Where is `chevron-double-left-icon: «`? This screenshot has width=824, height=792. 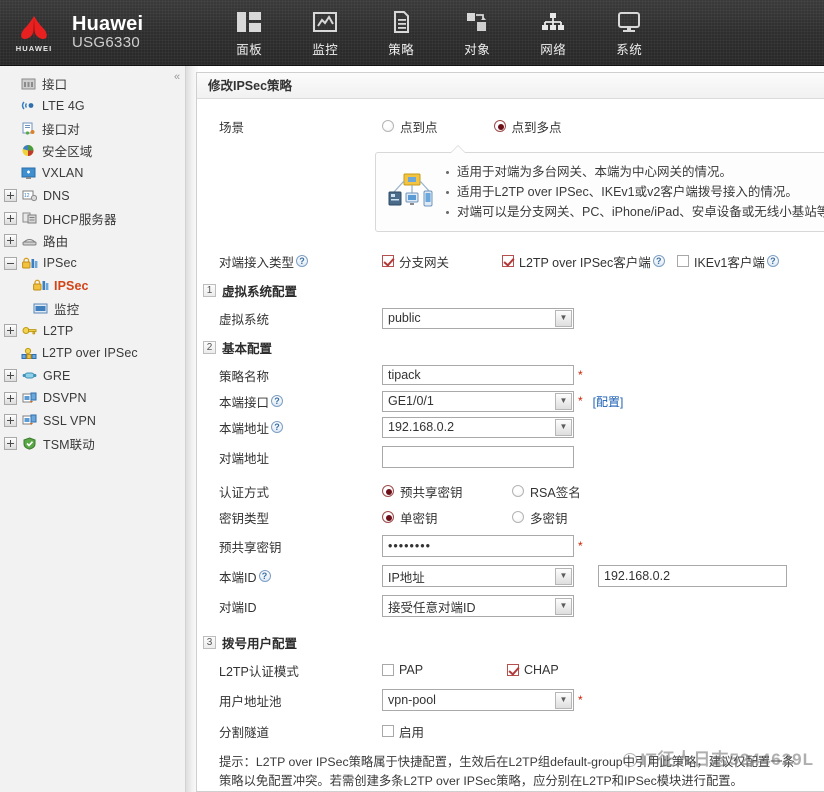
chevron-double-left-icon: « is located at coordinates (177, 77).